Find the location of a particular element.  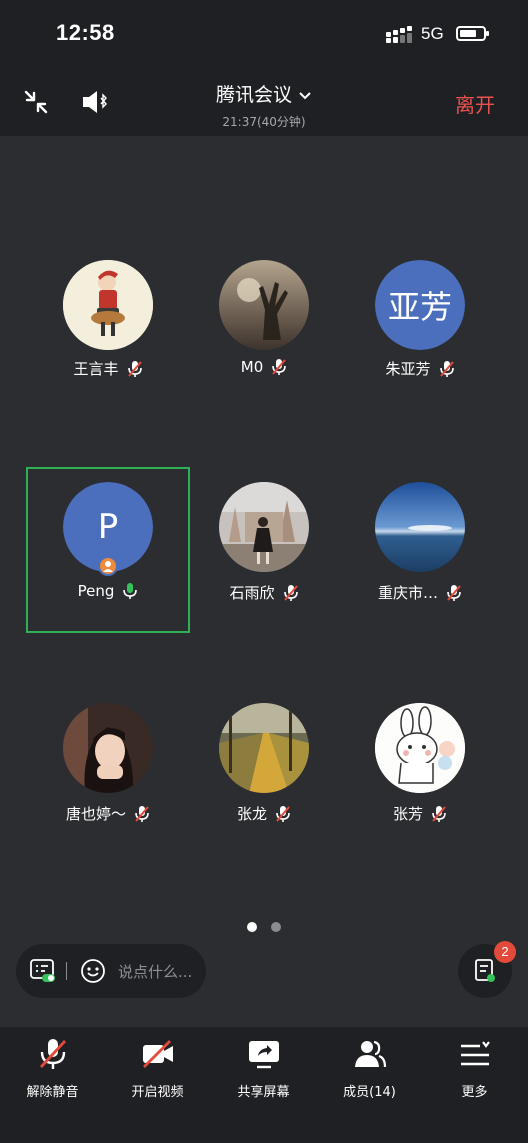

bottom-toolbar: 解除静音 开启视频 共享屏幕 成员(14) 更多 is located at coordinates (264, 1085).